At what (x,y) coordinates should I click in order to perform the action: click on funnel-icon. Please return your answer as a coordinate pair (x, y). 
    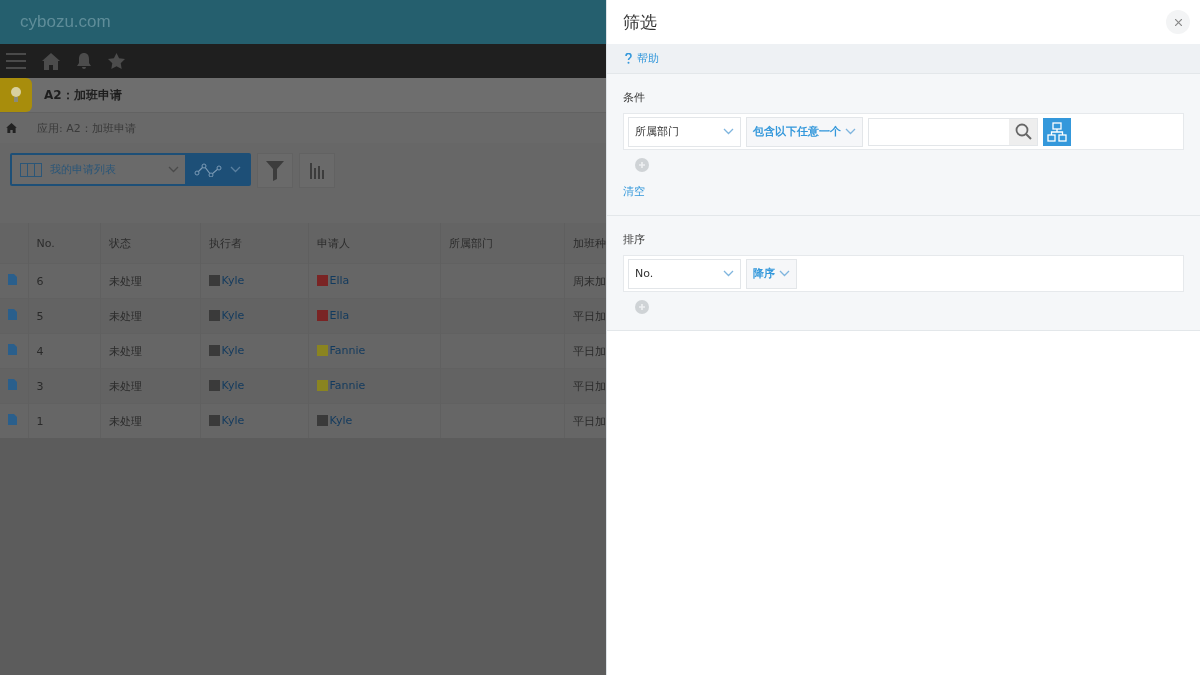
    Looking at the image, I should click on (275, 170).